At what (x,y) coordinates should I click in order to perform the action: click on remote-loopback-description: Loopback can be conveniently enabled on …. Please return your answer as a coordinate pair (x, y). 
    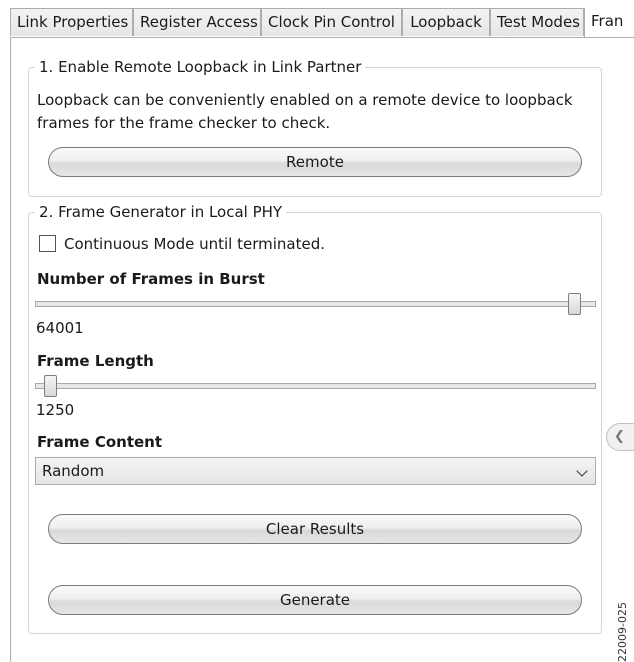
    Looking at the image, I should click on (305, 111).